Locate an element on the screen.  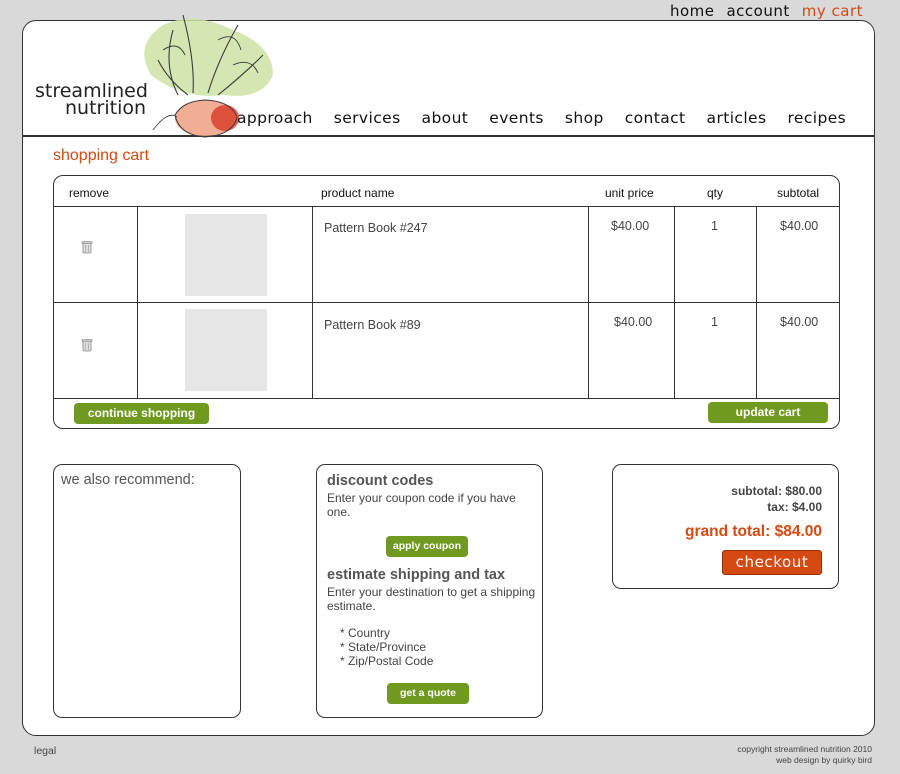
design-credit: web design by quirky bird is located at coordinates (824, 760).